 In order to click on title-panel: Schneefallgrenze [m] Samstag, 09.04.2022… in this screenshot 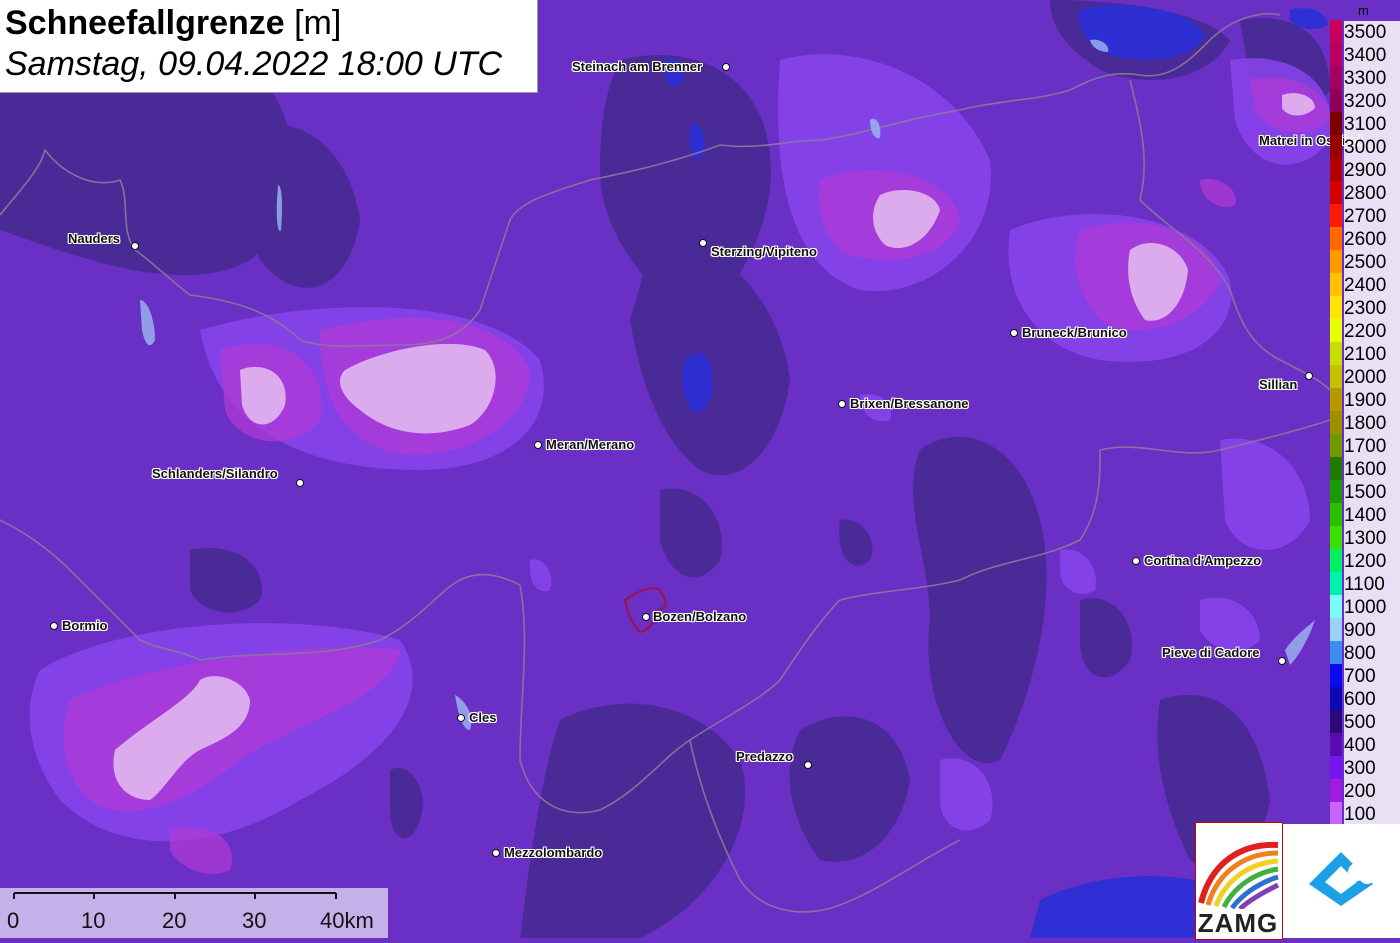, I will do `click(269, 46)`.